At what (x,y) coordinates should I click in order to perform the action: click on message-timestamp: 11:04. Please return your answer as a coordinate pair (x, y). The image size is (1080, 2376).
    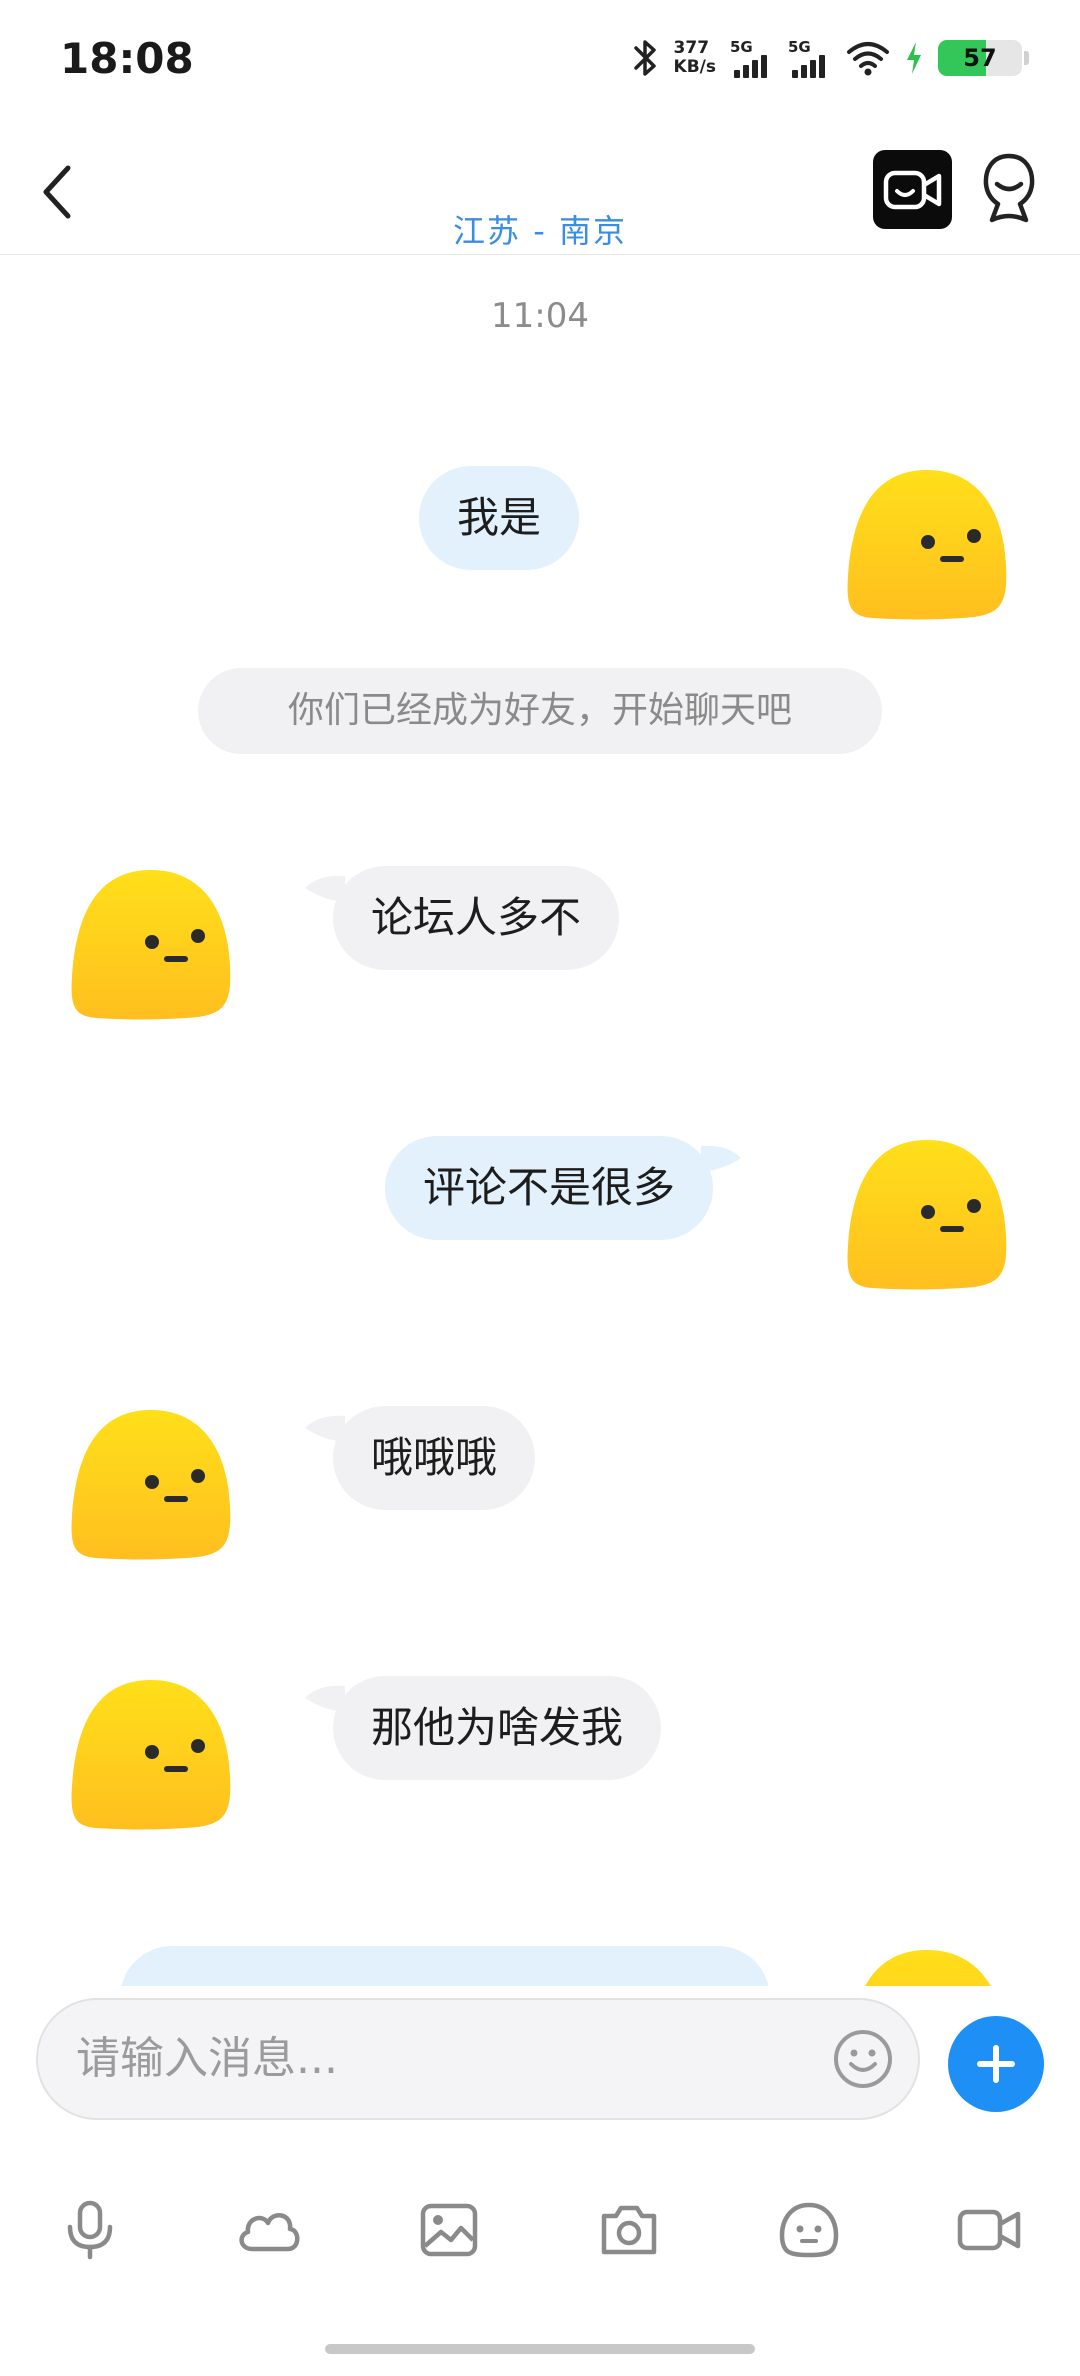
    Looking at the image, I should click on (540, 316).